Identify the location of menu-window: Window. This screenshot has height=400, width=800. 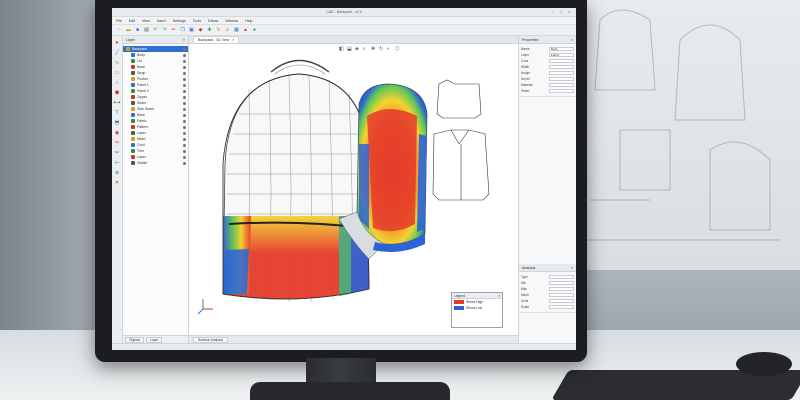
(231, 21).